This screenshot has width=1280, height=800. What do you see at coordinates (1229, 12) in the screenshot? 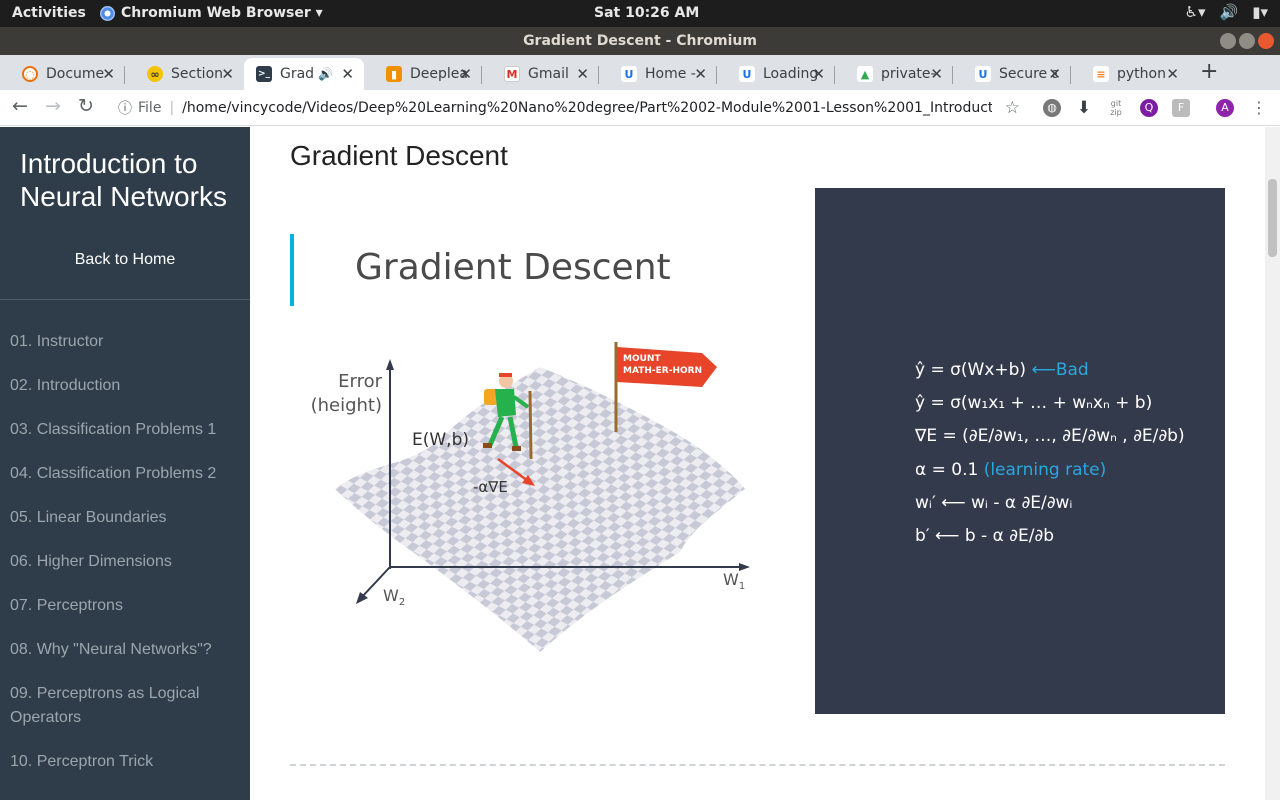
I see `volume-icon: 🔊` at bounding box center [1229, 12].